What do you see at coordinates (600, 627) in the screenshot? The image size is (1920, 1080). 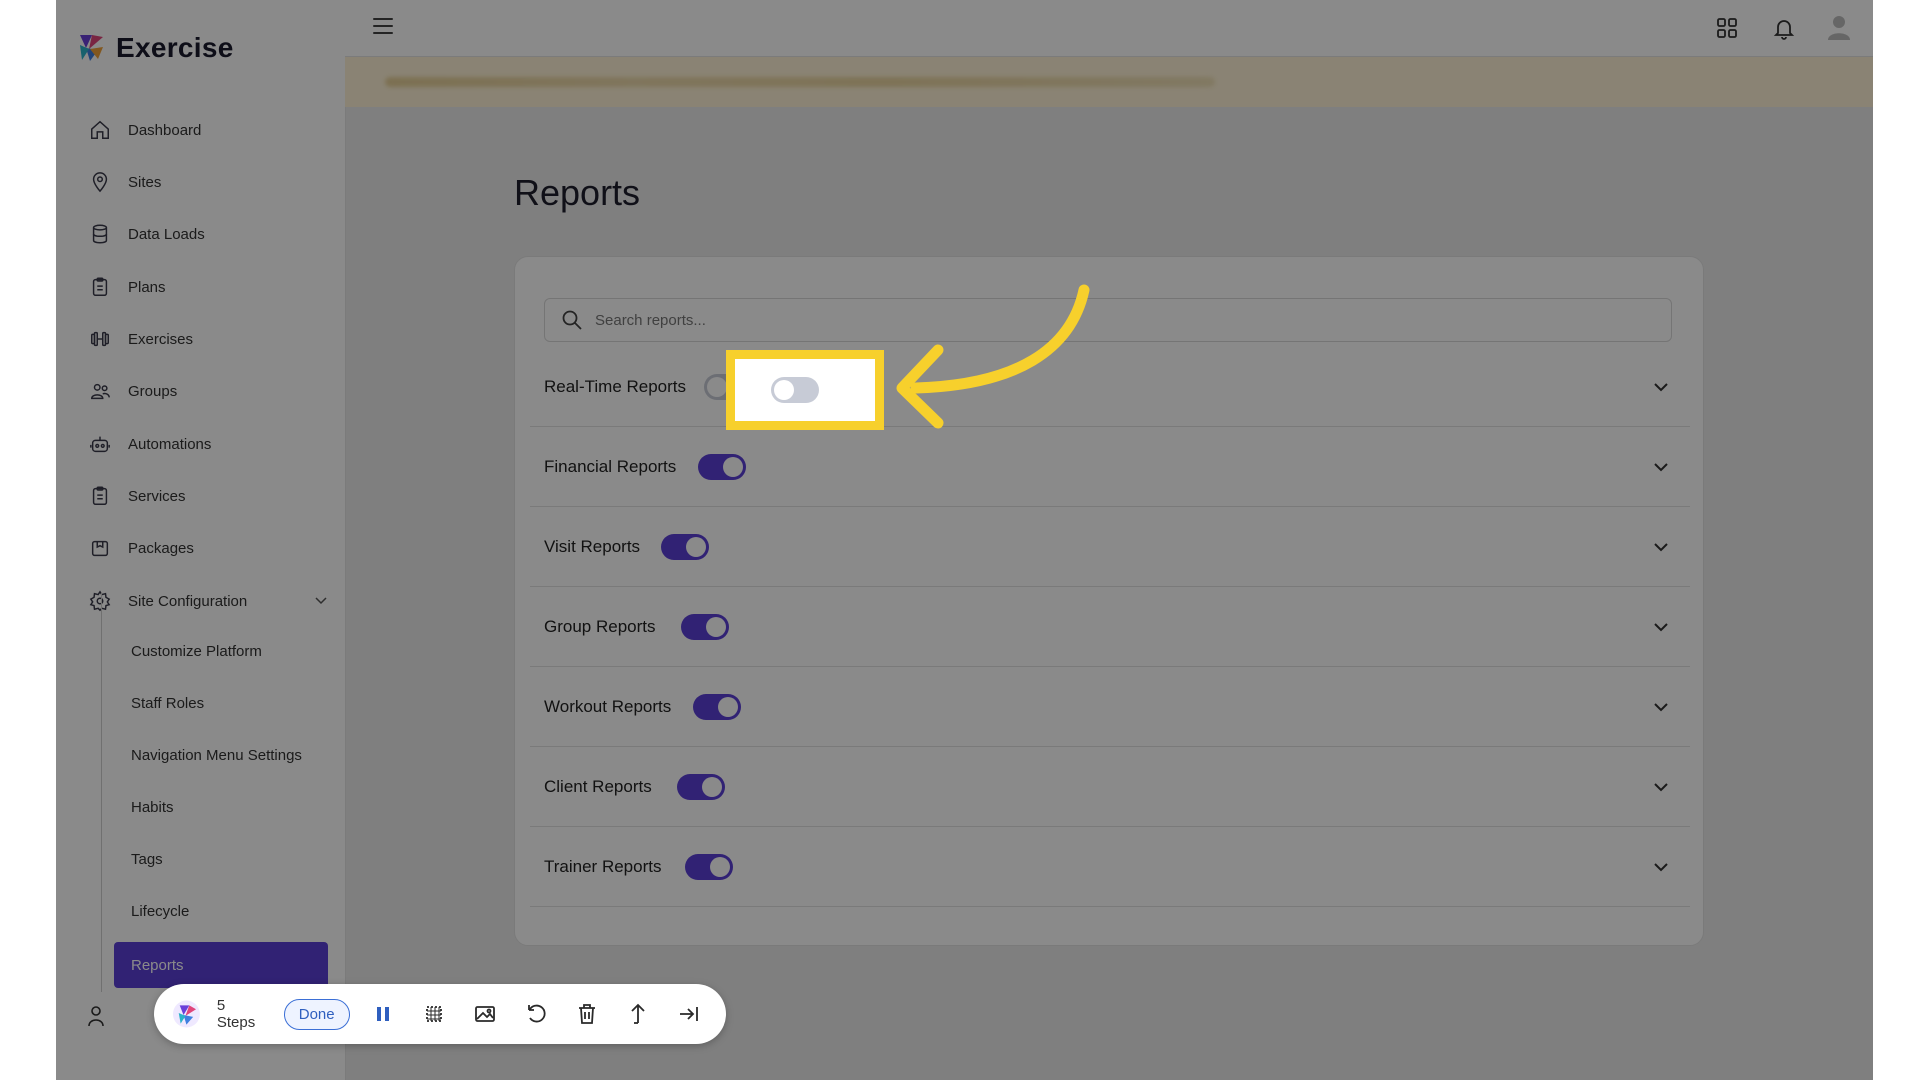 I see `report-row-label: Group Reports` at bounding box center [600, 627].